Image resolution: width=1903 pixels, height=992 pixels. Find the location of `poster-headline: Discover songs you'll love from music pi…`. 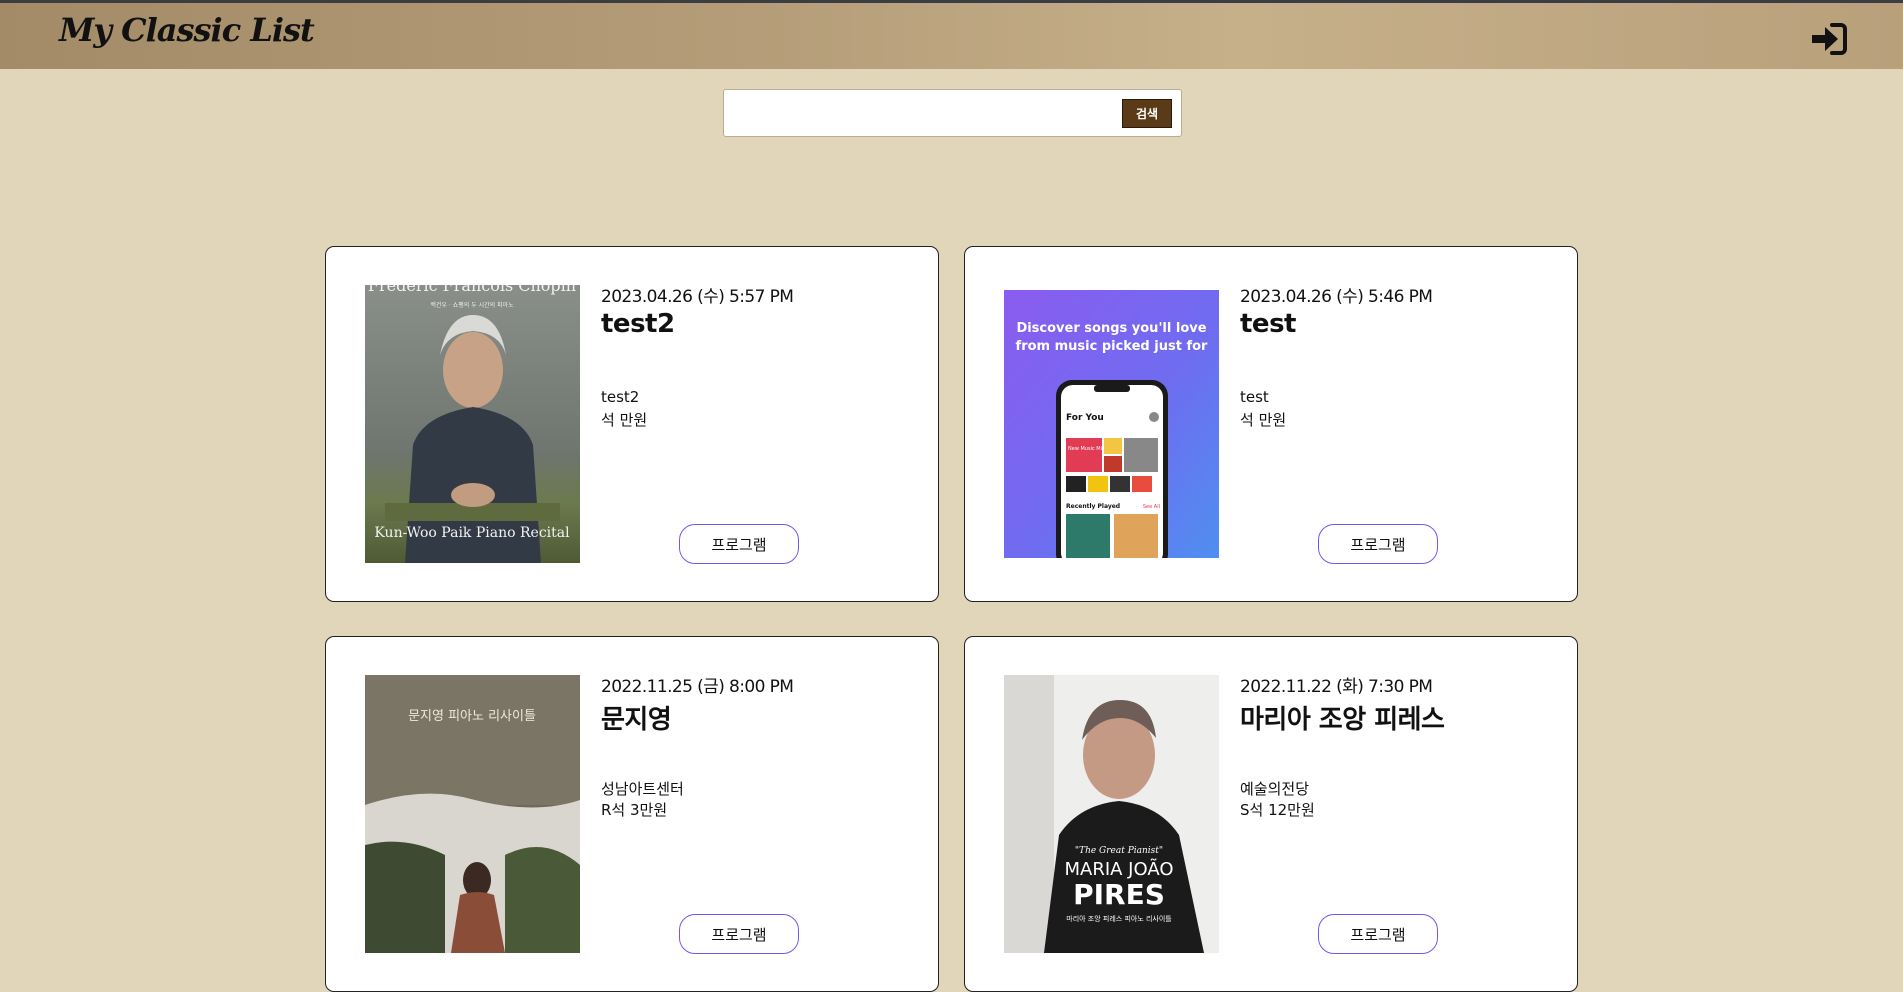

poster-headline: Discover songs you'll love from music pi… is located at coordinates (1111, 340).